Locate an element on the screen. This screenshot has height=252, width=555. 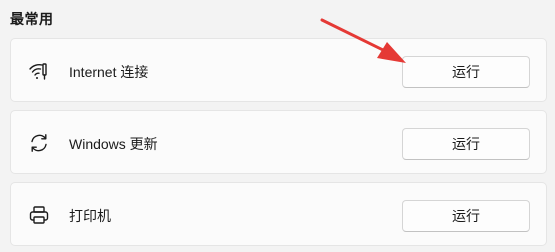
run-windows-update-troubleshooter-button: 运行 is located at coordinates (466, 144).